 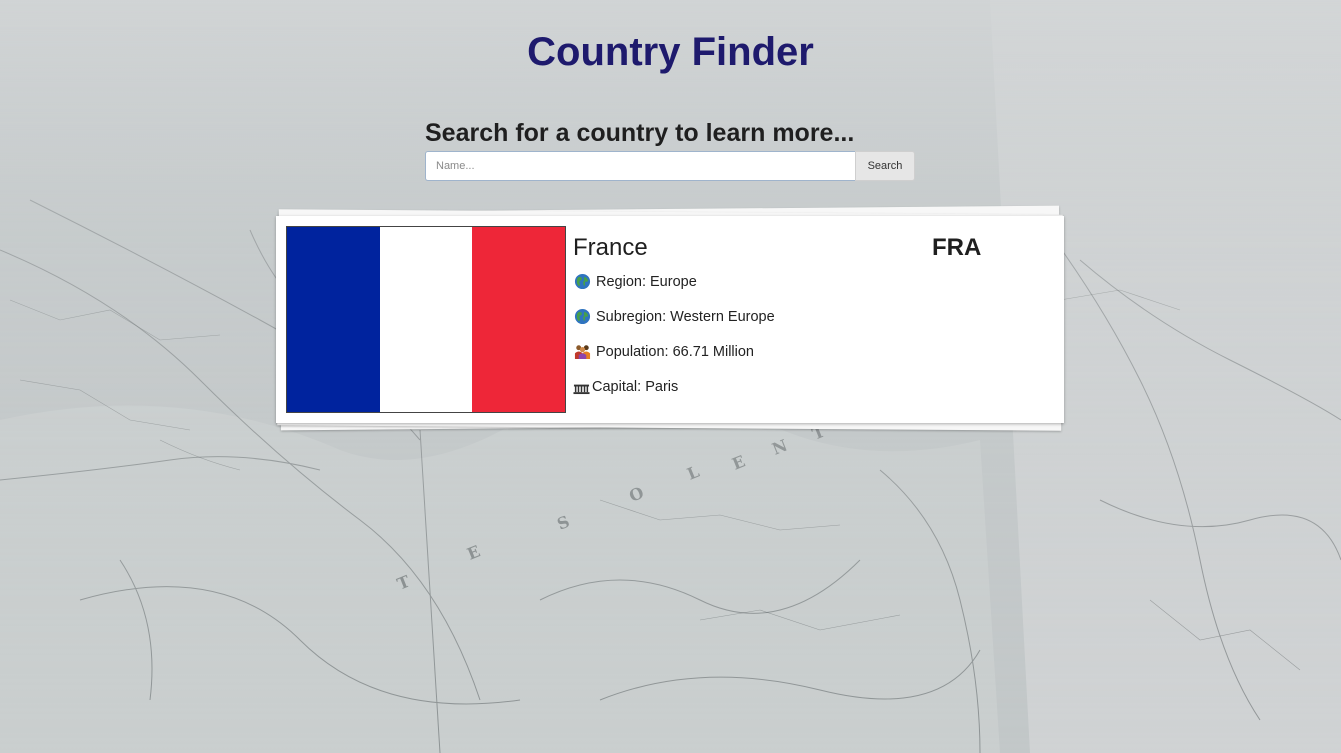 I want to click on region-value: Europe, so click(x=673, y=281).